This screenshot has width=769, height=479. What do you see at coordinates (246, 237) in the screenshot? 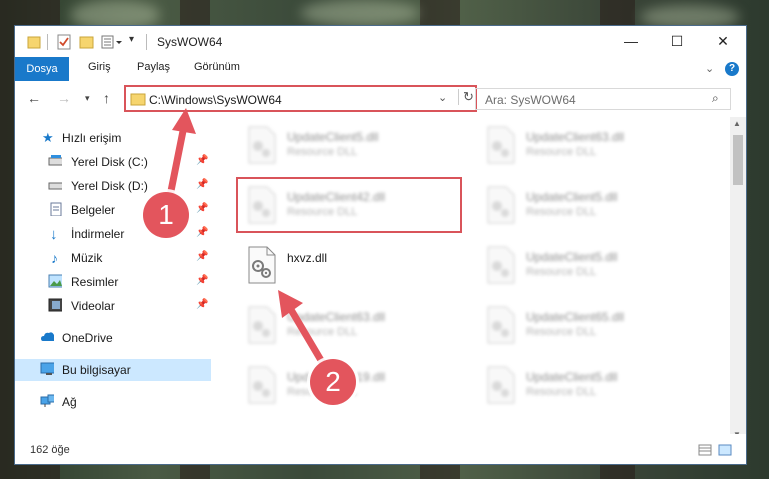
I see `annotation-arrows` at bounding box center [246, 237].